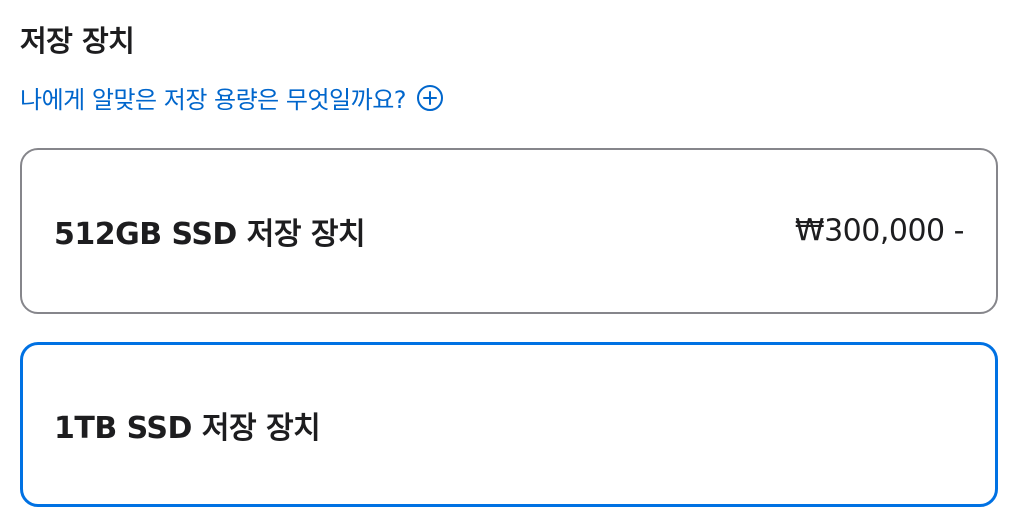 The height and width of the screenshot is (532, 1020). I want to click on help-link-text: 나에게 알맞은 저장 용량은 무엇일까요?, so click(213, 100).